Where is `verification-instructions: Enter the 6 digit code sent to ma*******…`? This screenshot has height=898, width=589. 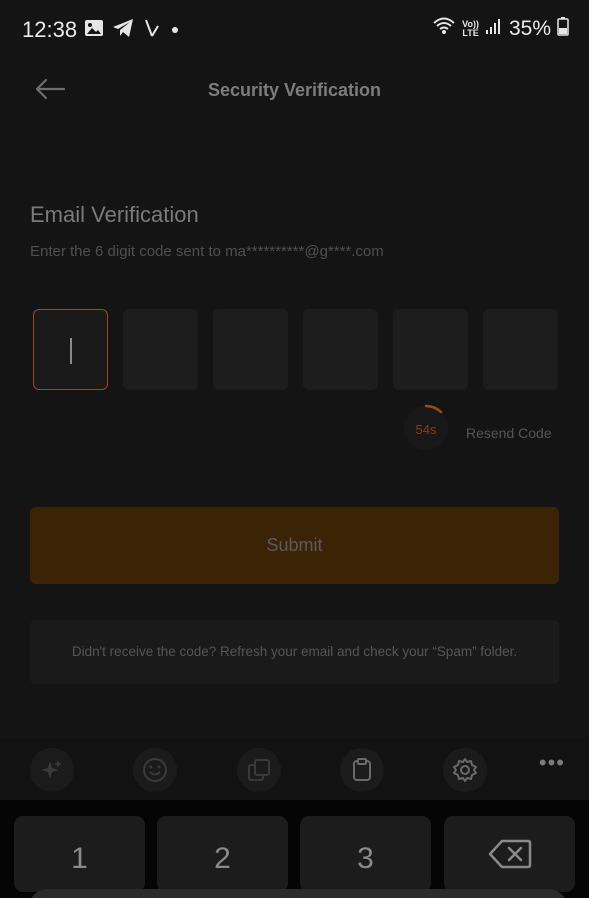 verification-instructions: Enter the 6 digit code sent to ma*******… is located at coordinates (207, 251).